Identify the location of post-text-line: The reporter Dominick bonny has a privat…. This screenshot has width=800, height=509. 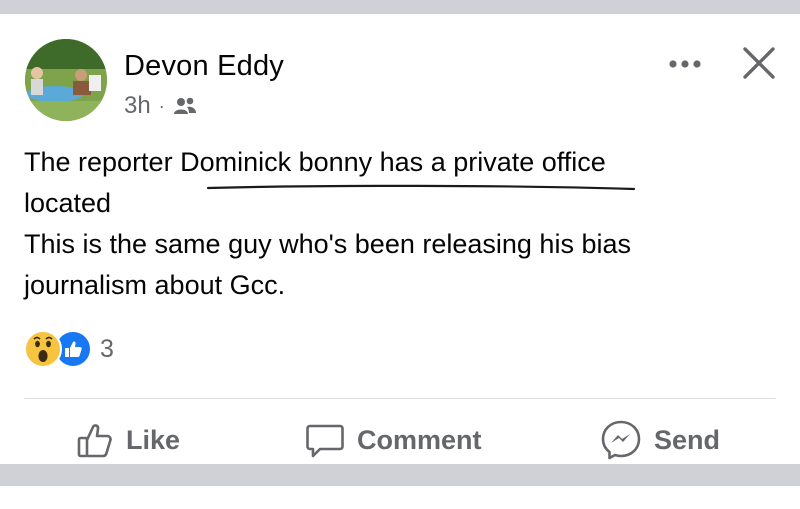
(315, 162).